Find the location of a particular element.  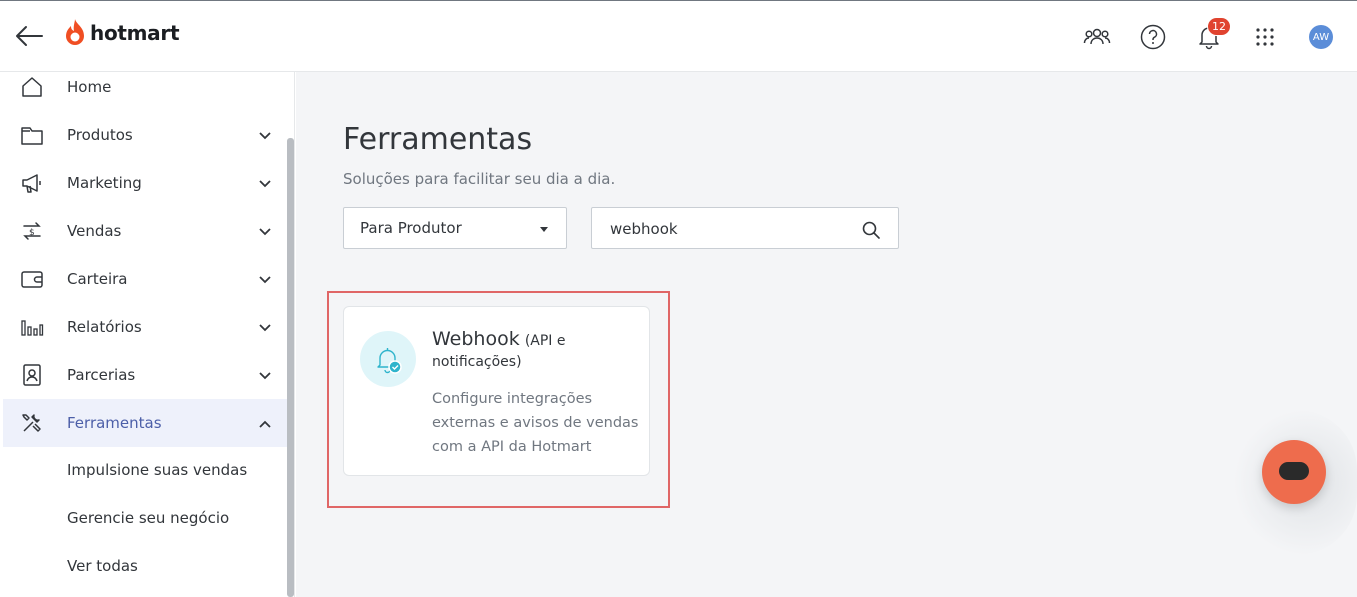

card-title-main: Webhook is located at coordinates (476, 339).